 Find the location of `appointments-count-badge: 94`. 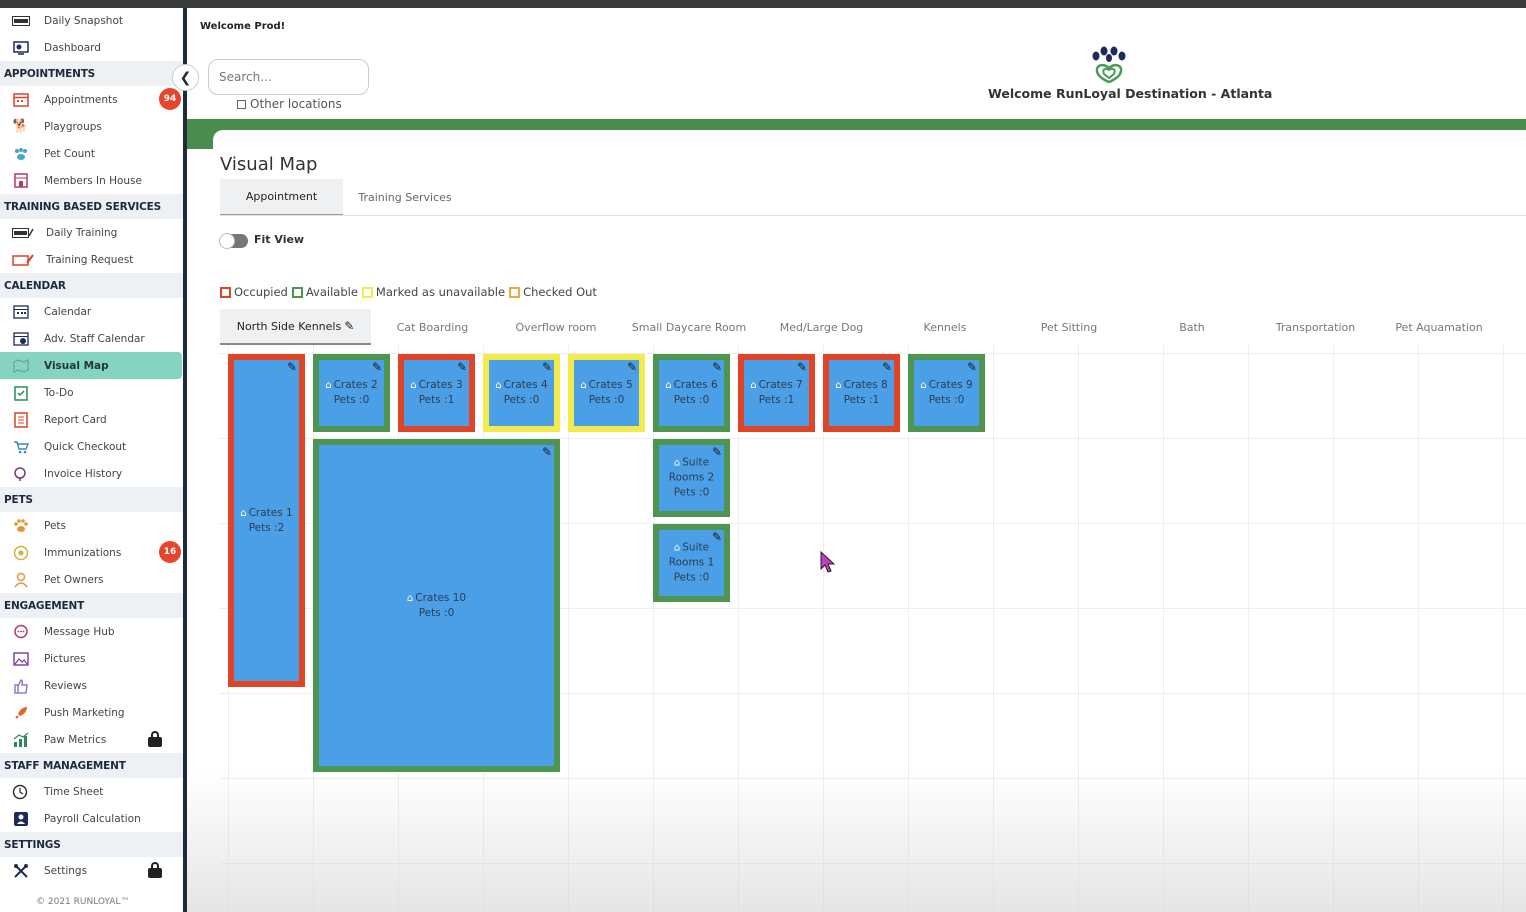

appointments-count-badge: 94 is located at coordinates (170, 99).